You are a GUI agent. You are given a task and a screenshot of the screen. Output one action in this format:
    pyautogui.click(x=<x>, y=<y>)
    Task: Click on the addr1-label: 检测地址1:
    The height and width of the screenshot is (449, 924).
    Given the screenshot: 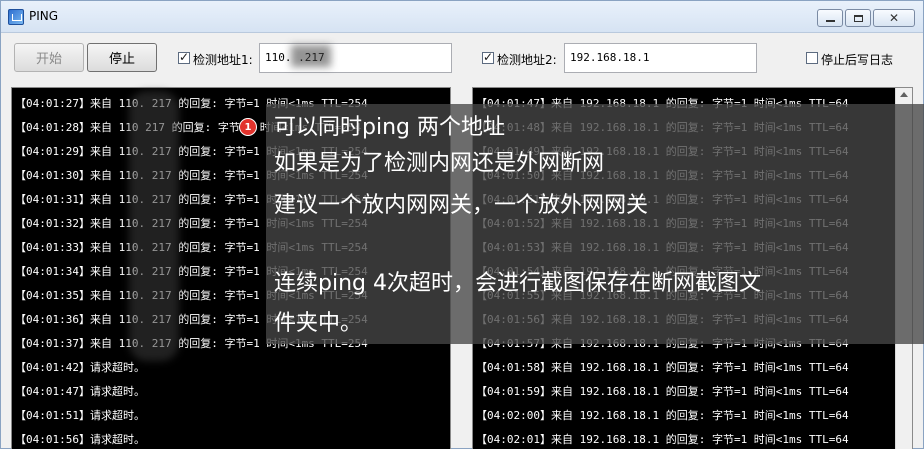 What is the action you would take?
    pyautogui.click(x=223, y=60)
    